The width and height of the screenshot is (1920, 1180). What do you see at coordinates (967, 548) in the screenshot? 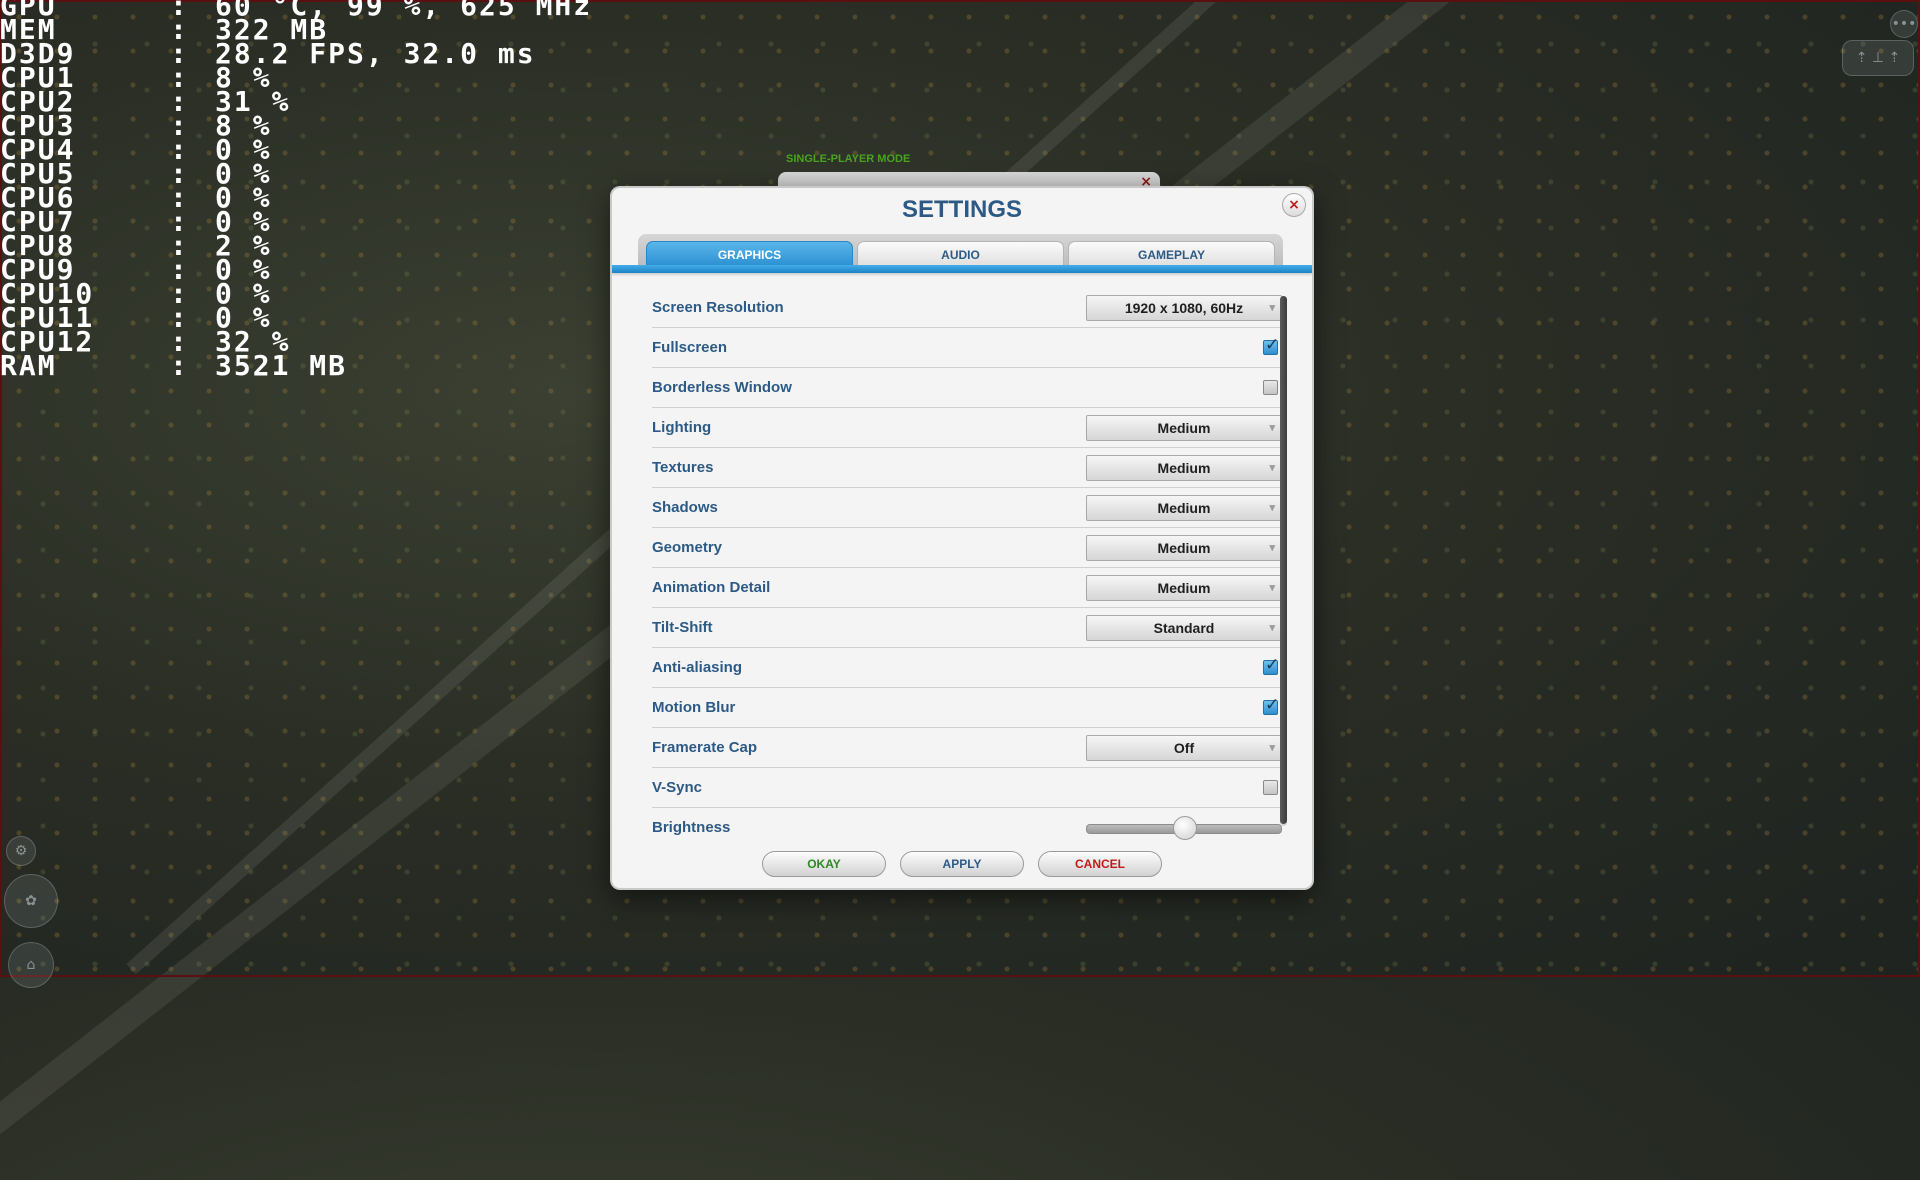
I see `setting-row-geometry: Geometry Medium ▾` at bounding box center [967, 548].